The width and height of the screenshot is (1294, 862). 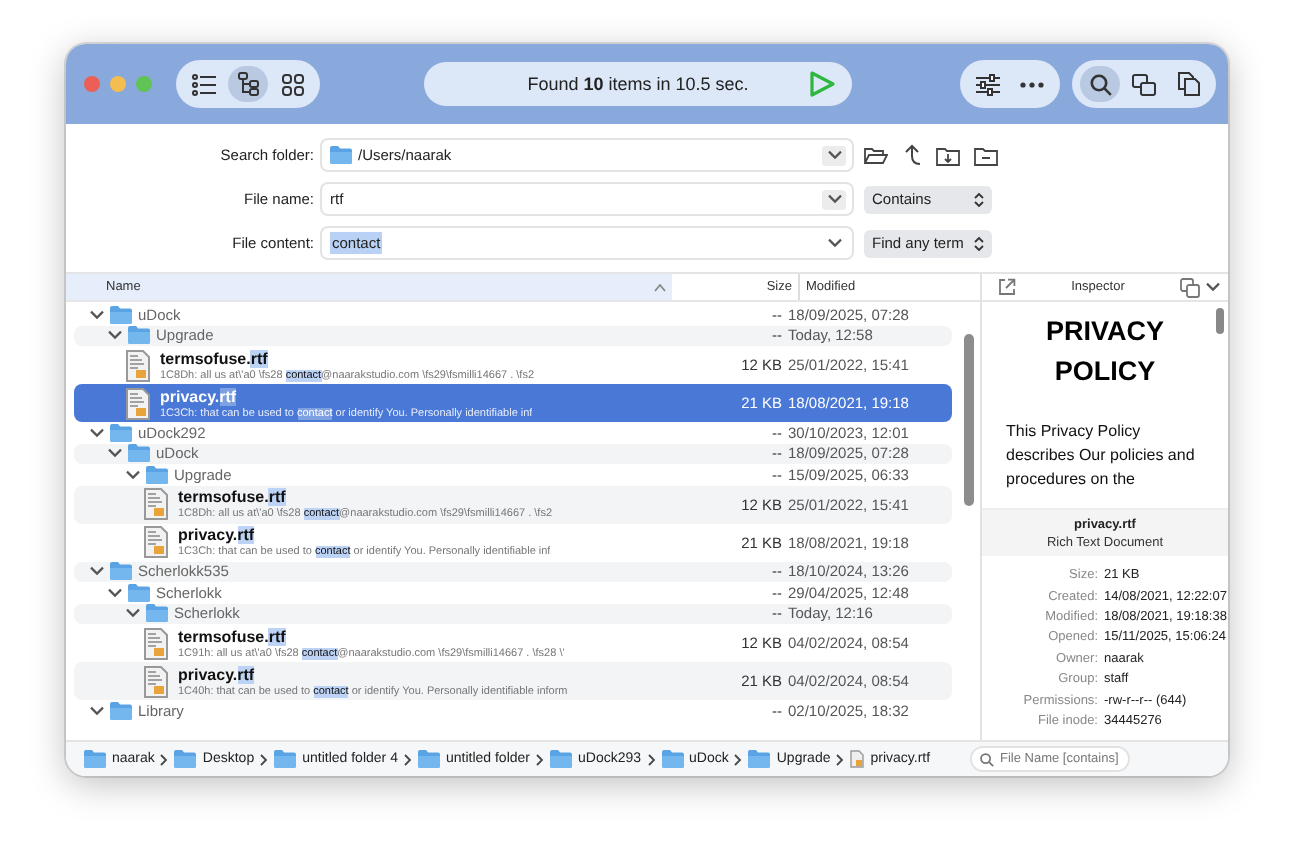 I want to click on folder-download-button, so click(x=948, y=155).